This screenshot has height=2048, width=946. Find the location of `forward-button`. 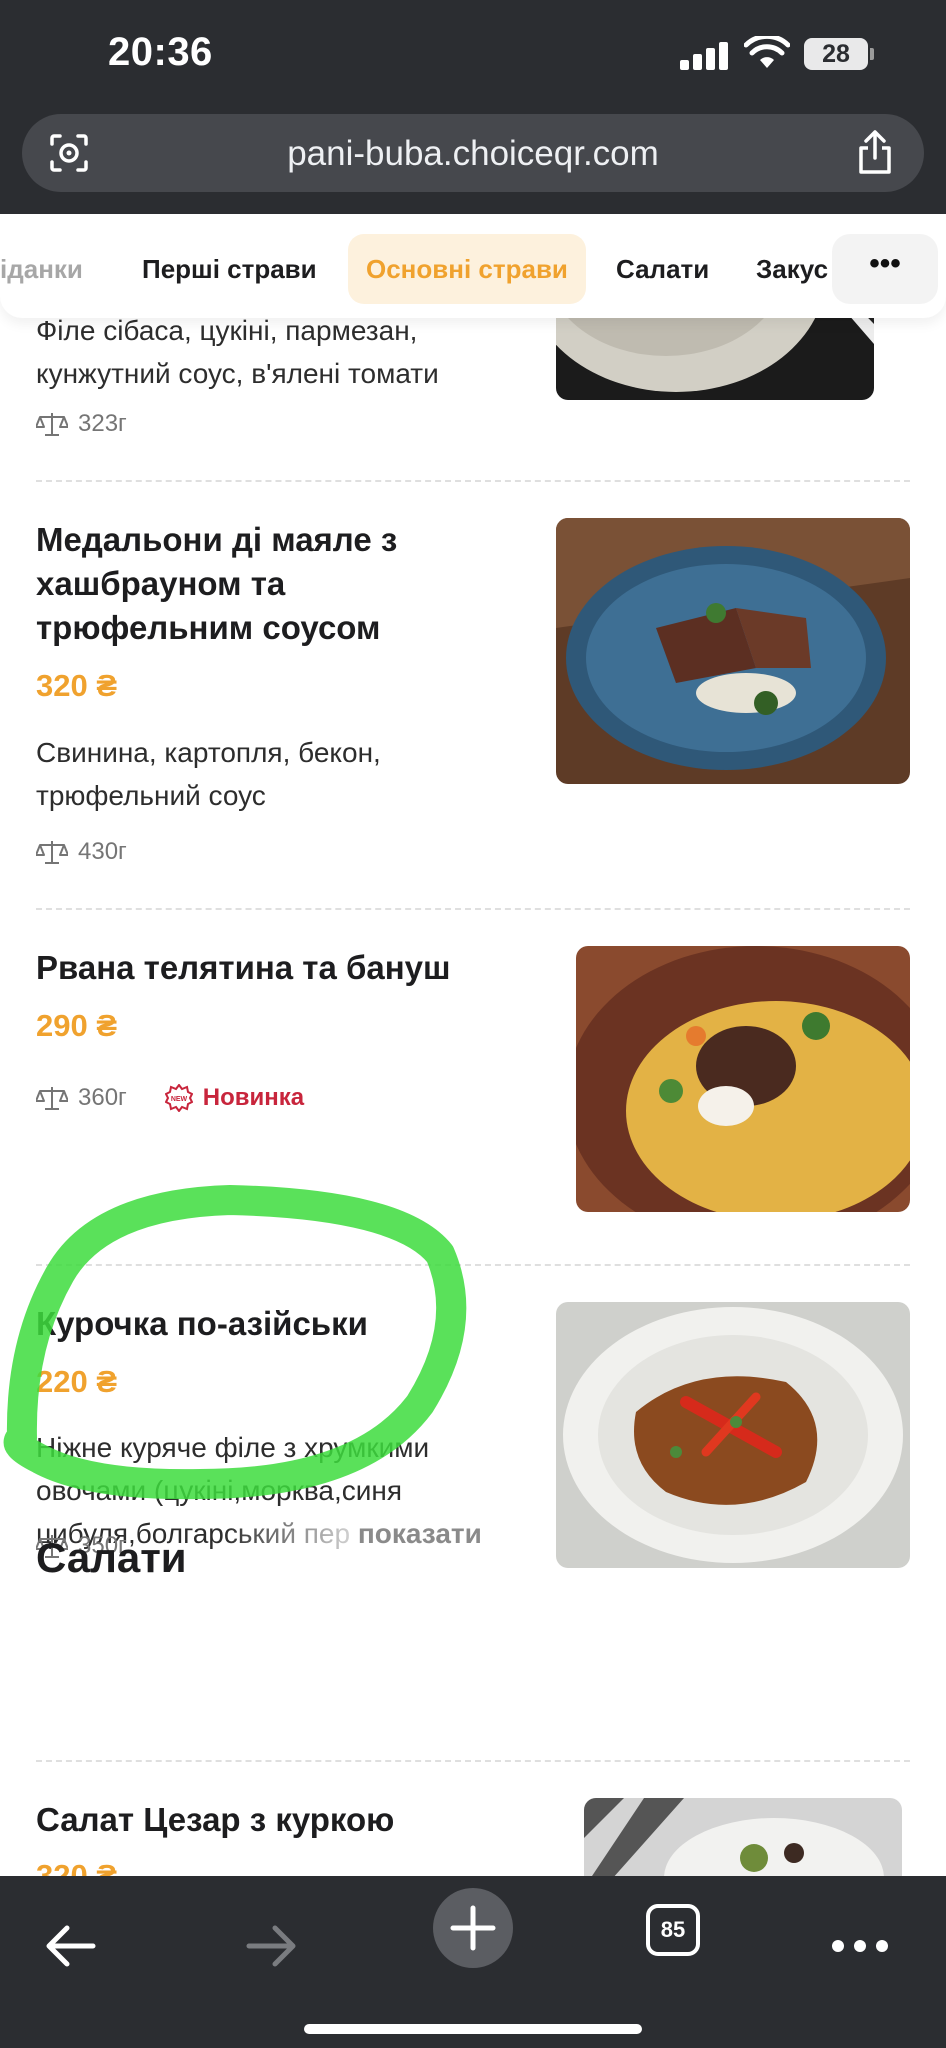

forward-button is located at coordinates (272, 1946).